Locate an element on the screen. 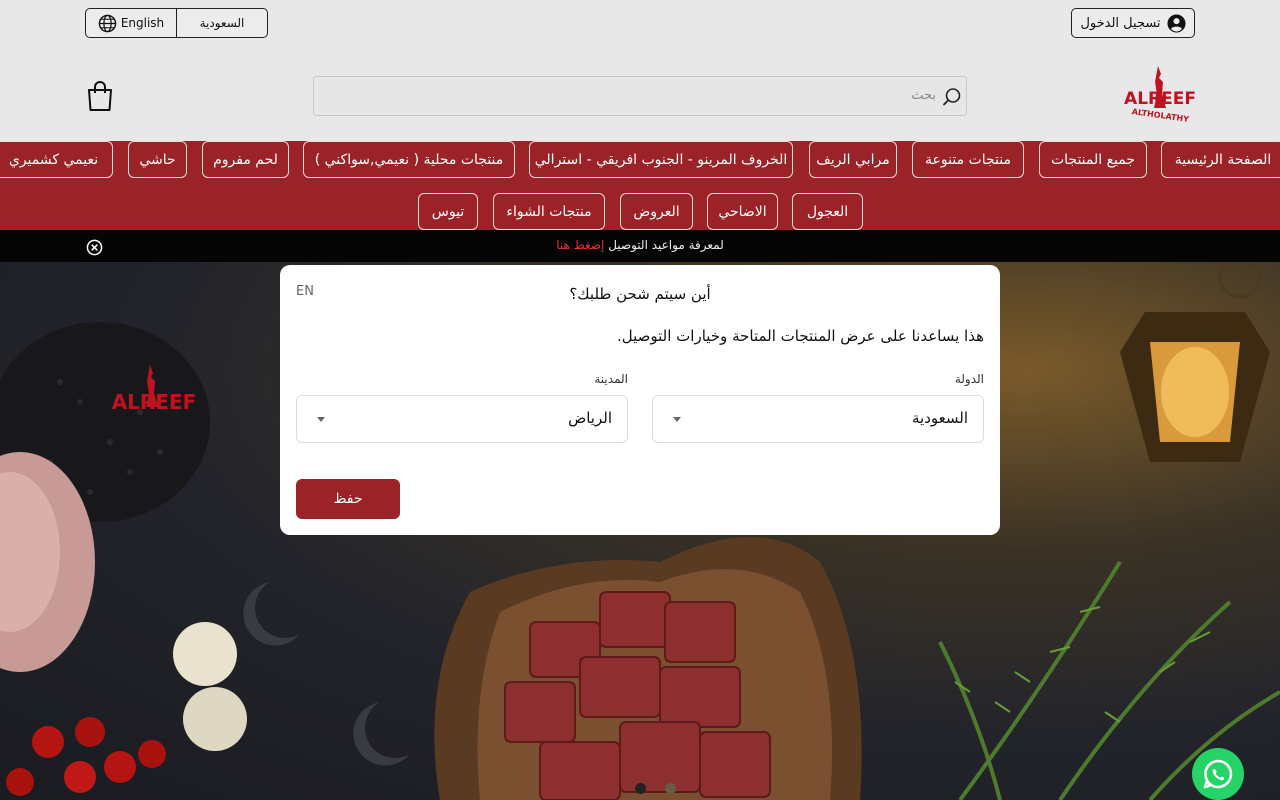 This screenshot has height=800, width=1280. country-label: السعودية is located at coordinates (222, 23).